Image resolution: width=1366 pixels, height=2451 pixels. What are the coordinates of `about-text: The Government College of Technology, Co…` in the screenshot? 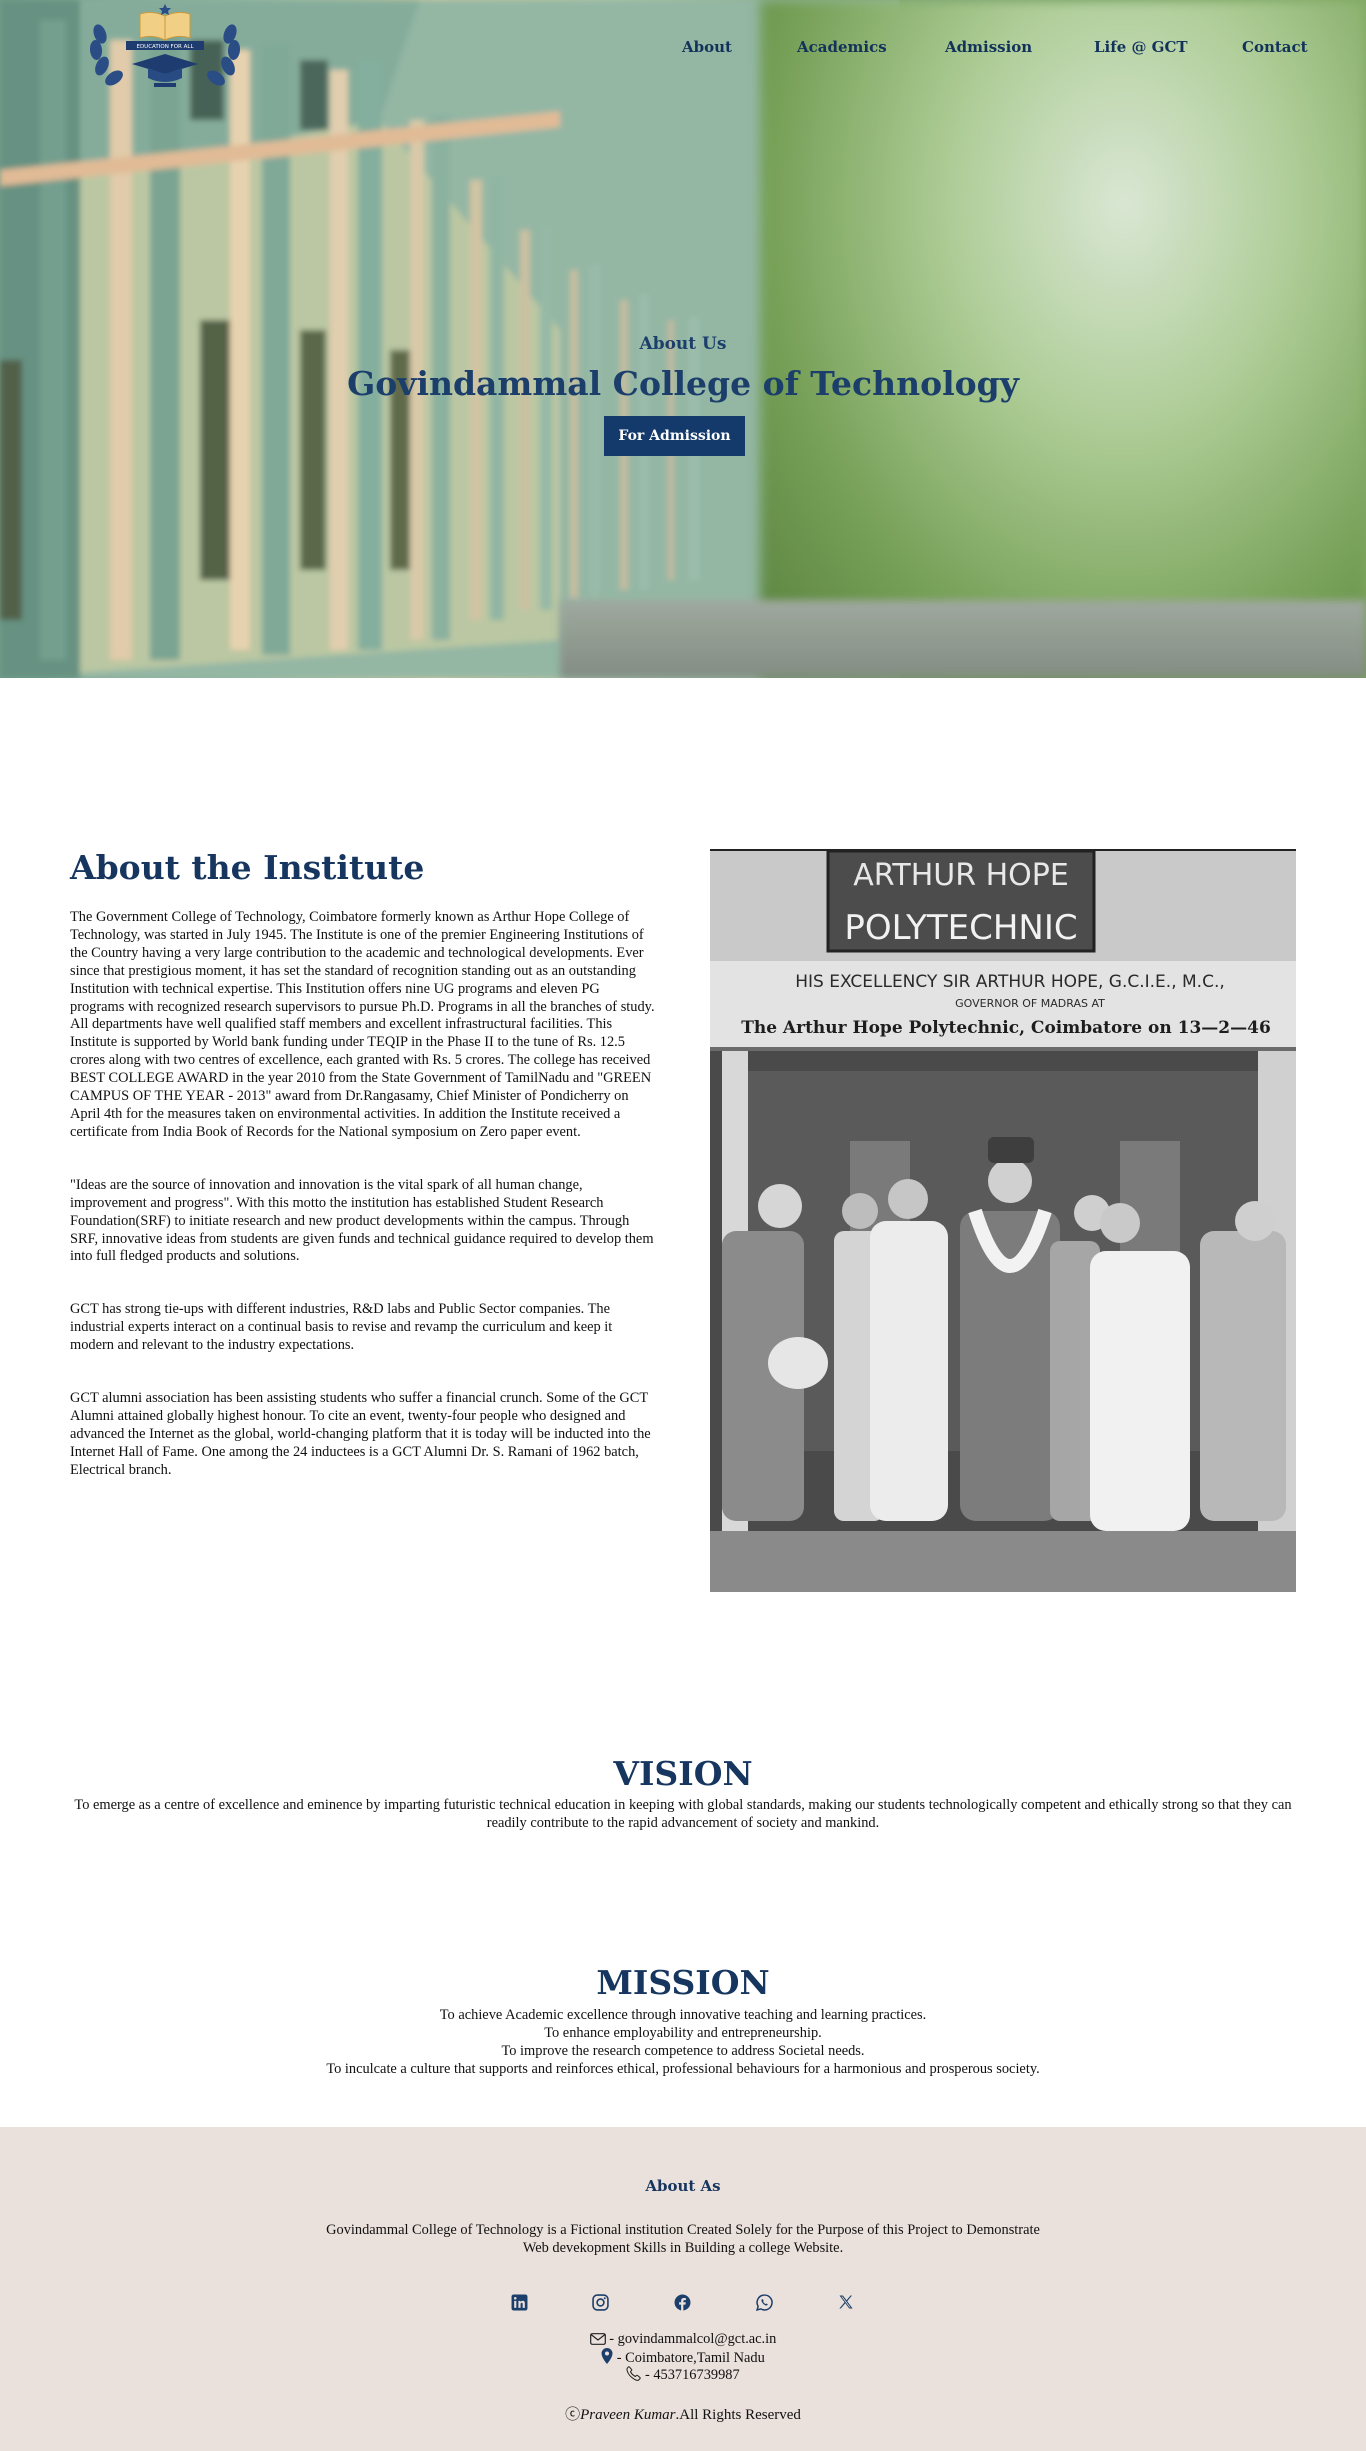 It's located at (363, 1212).